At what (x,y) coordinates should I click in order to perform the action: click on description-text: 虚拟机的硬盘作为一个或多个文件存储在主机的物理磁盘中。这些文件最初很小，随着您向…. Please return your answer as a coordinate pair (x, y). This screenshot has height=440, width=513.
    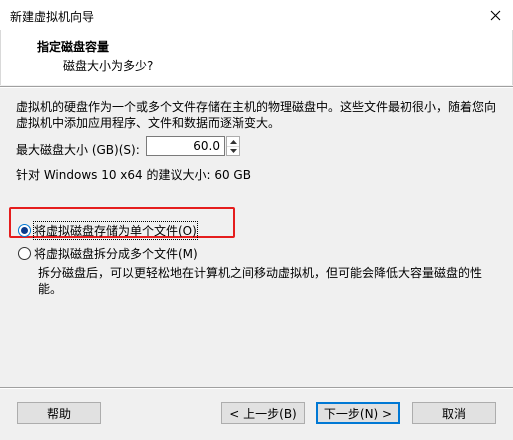
    Looking at the image, I should click on (256, 115).